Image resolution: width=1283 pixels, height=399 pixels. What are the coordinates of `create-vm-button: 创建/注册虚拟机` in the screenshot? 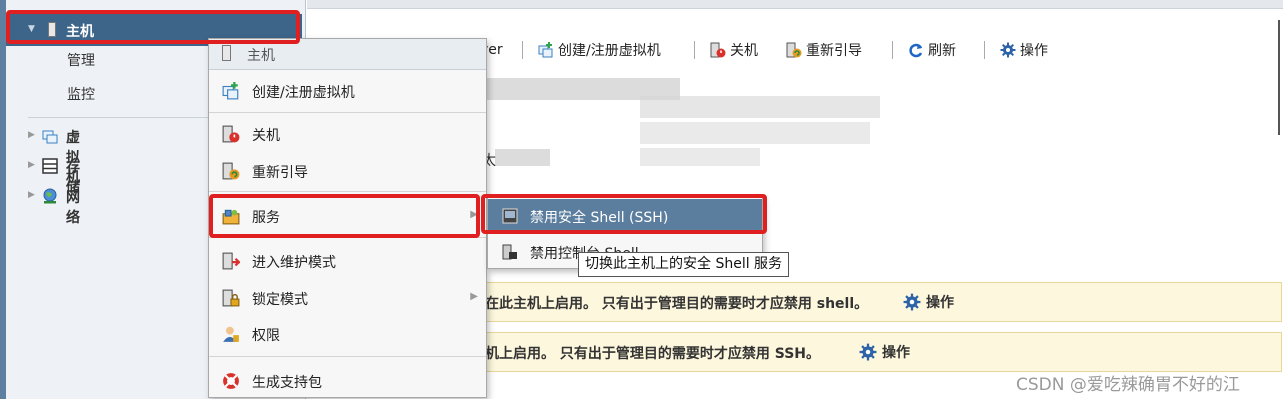 It's located at (599, 50).